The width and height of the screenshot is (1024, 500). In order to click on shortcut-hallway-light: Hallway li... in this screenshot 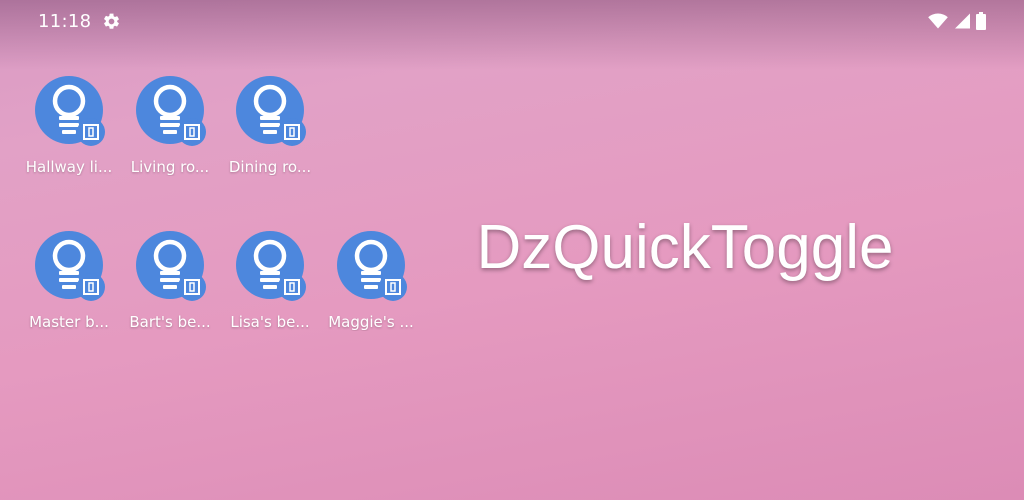, I will do `click(69, 136)`.